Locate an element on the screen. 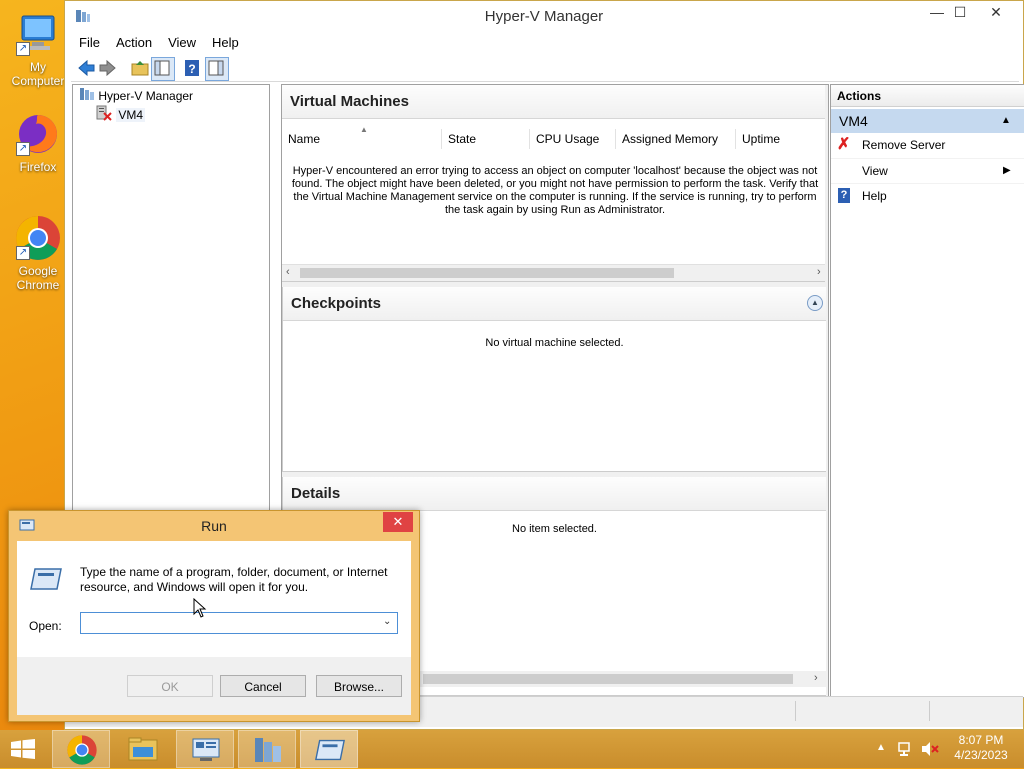  tree-item-label: Hyper-V Manager is located at coordinates (146, 96).